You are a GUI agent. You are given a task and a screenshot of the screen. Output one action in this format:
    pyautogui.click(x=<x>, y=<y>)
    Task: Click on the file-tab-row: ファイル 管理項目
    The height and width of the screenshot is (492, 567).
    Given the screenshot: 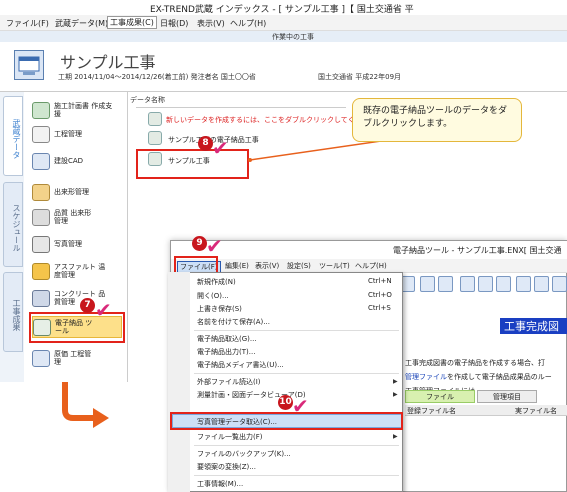 What is the action you would take?
    pyautogui.click(x=486, y=396)
    